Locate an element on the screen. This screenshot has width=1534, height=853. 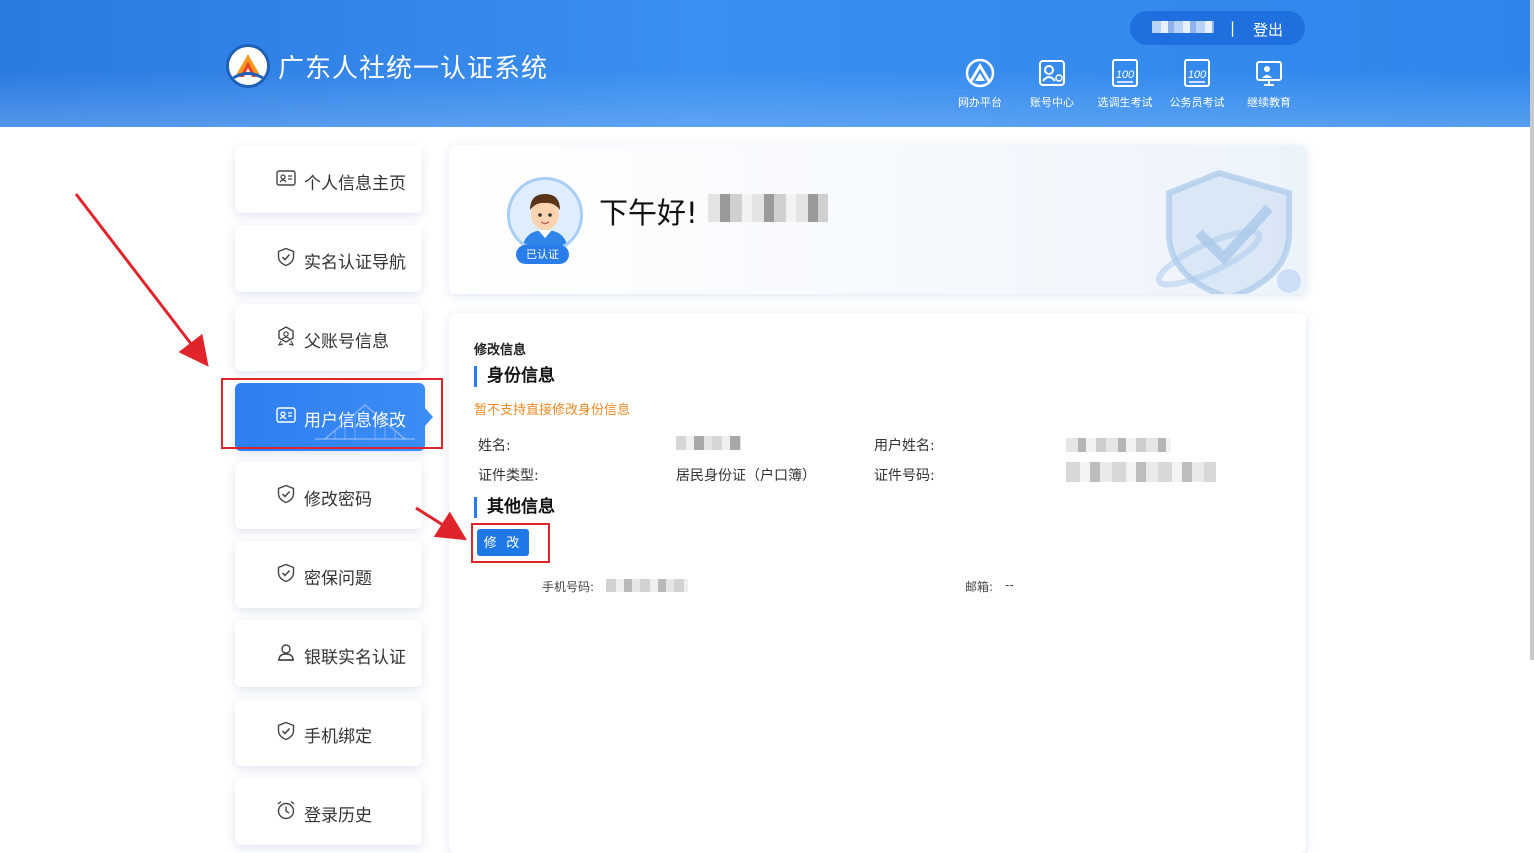
nav-account-center: 账号中心 is located at coordinates (1052, 84).